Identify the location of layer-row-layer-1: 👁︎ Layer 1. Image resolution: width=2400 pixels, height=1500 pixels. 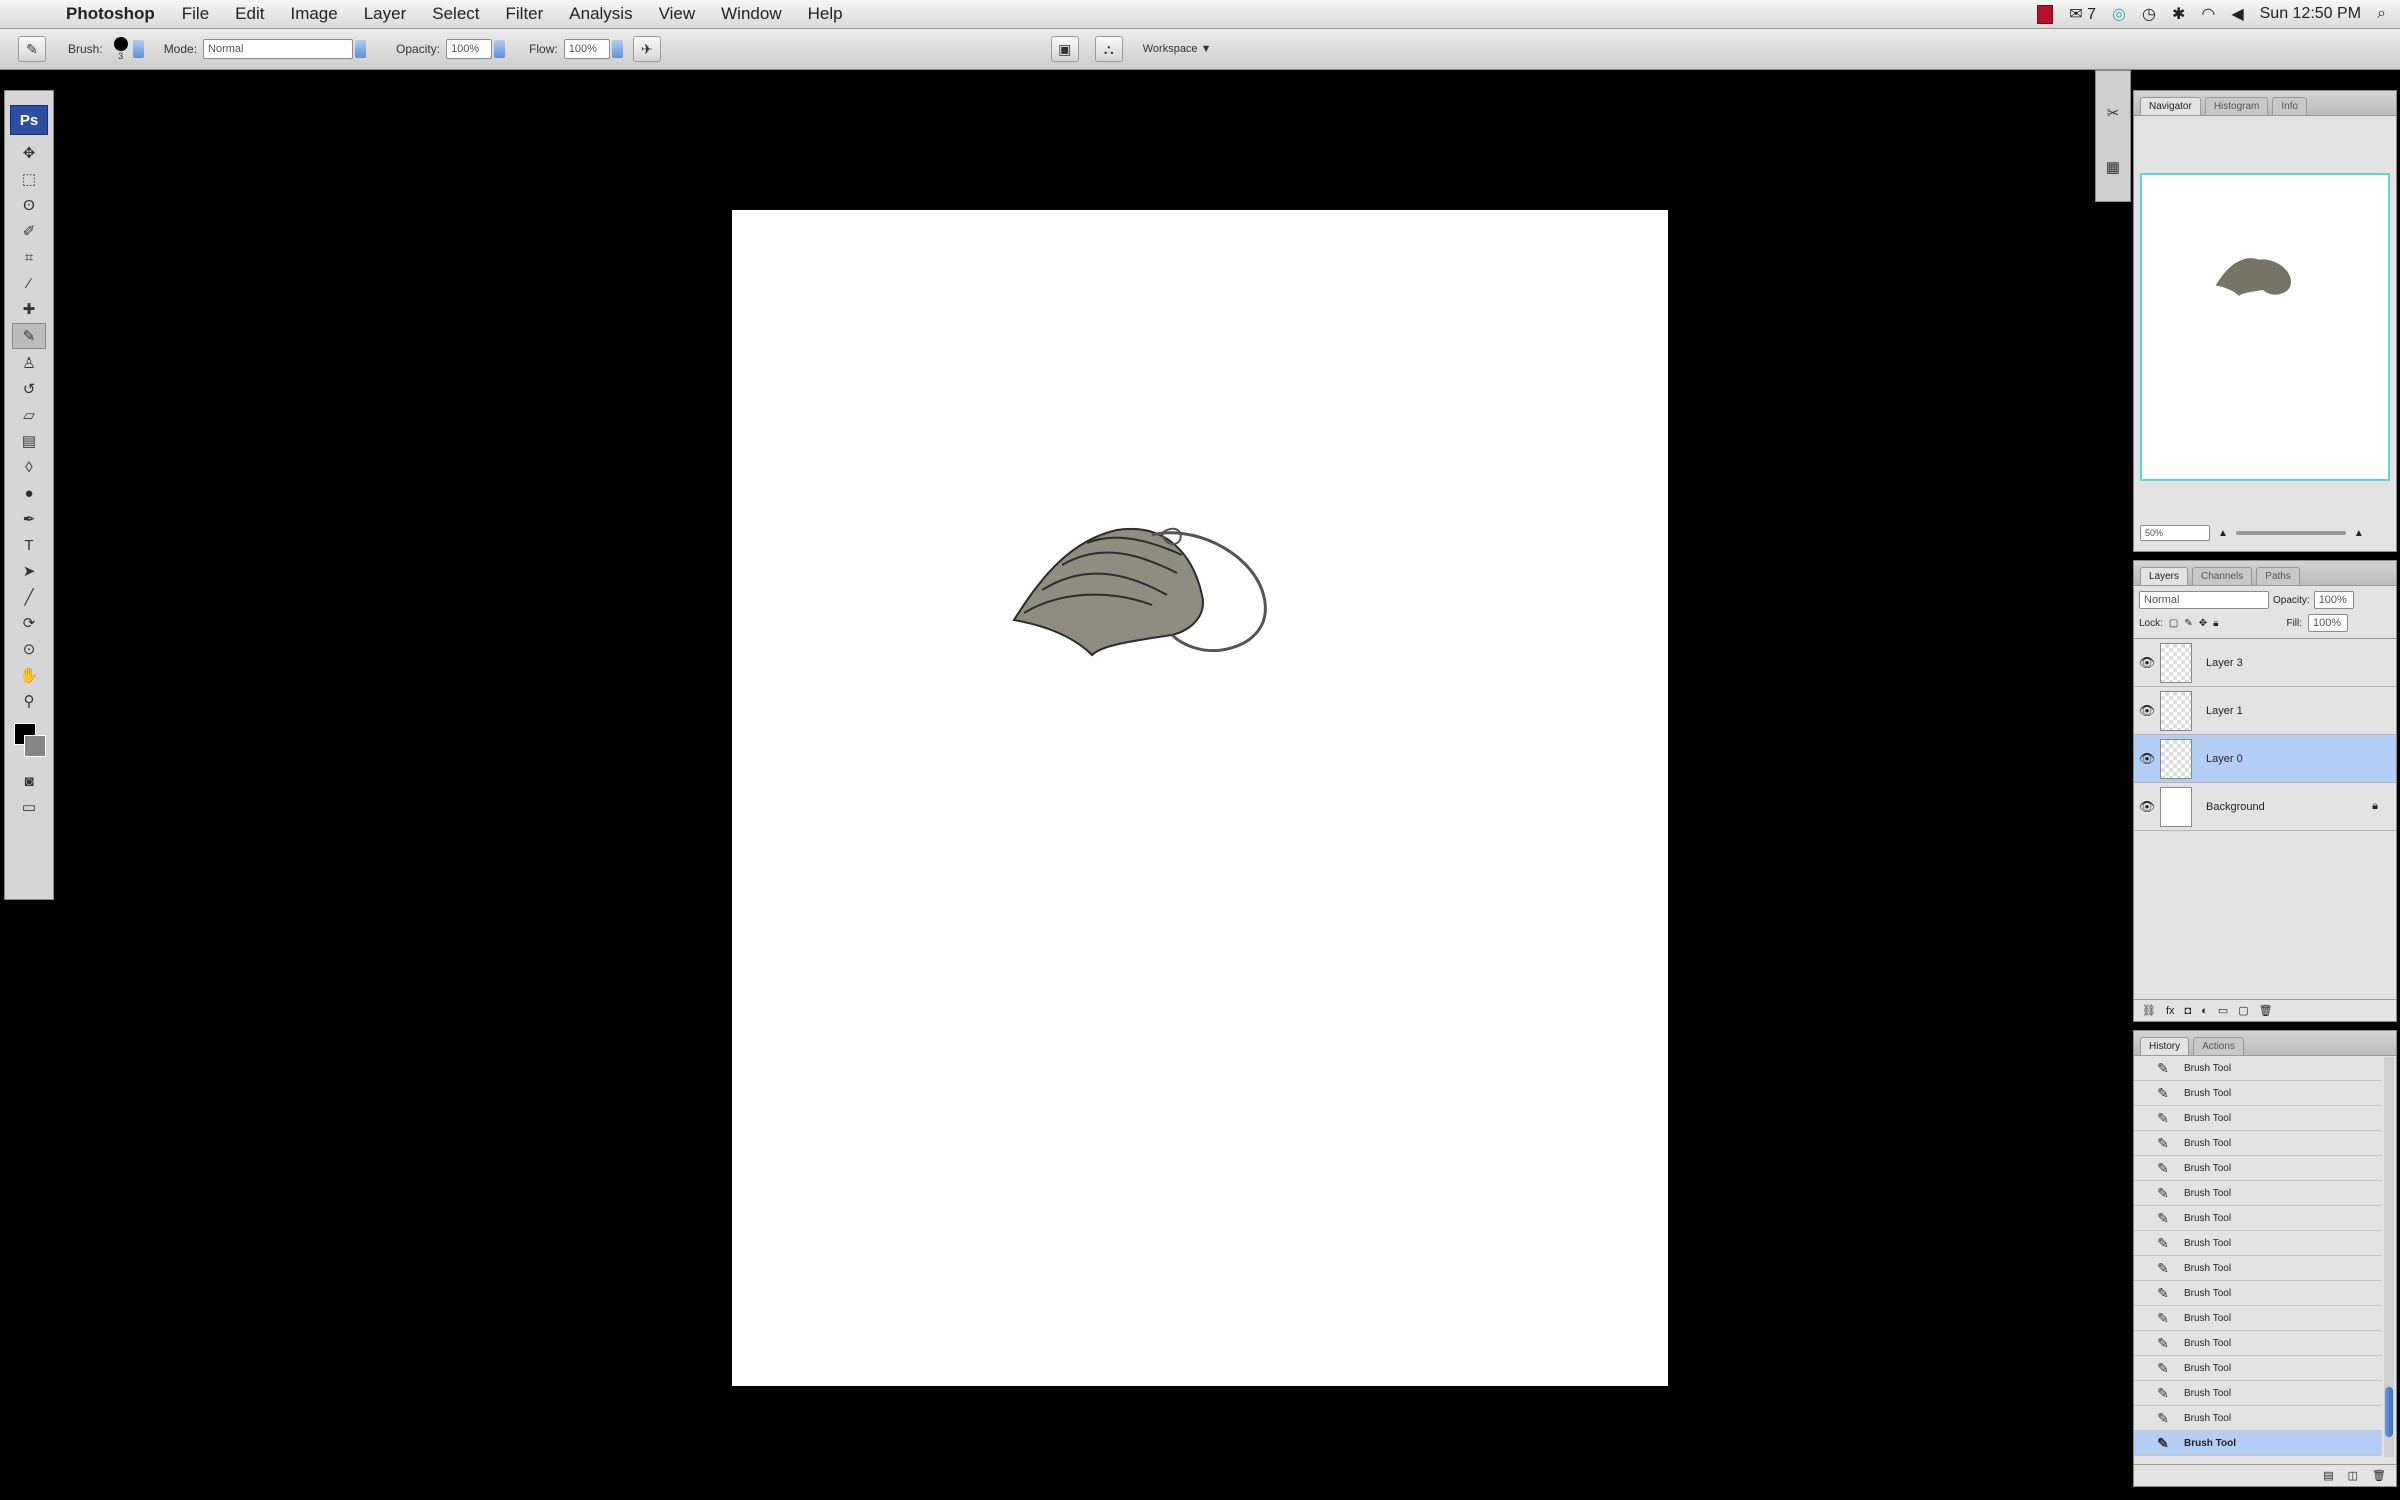
(2265, 711).